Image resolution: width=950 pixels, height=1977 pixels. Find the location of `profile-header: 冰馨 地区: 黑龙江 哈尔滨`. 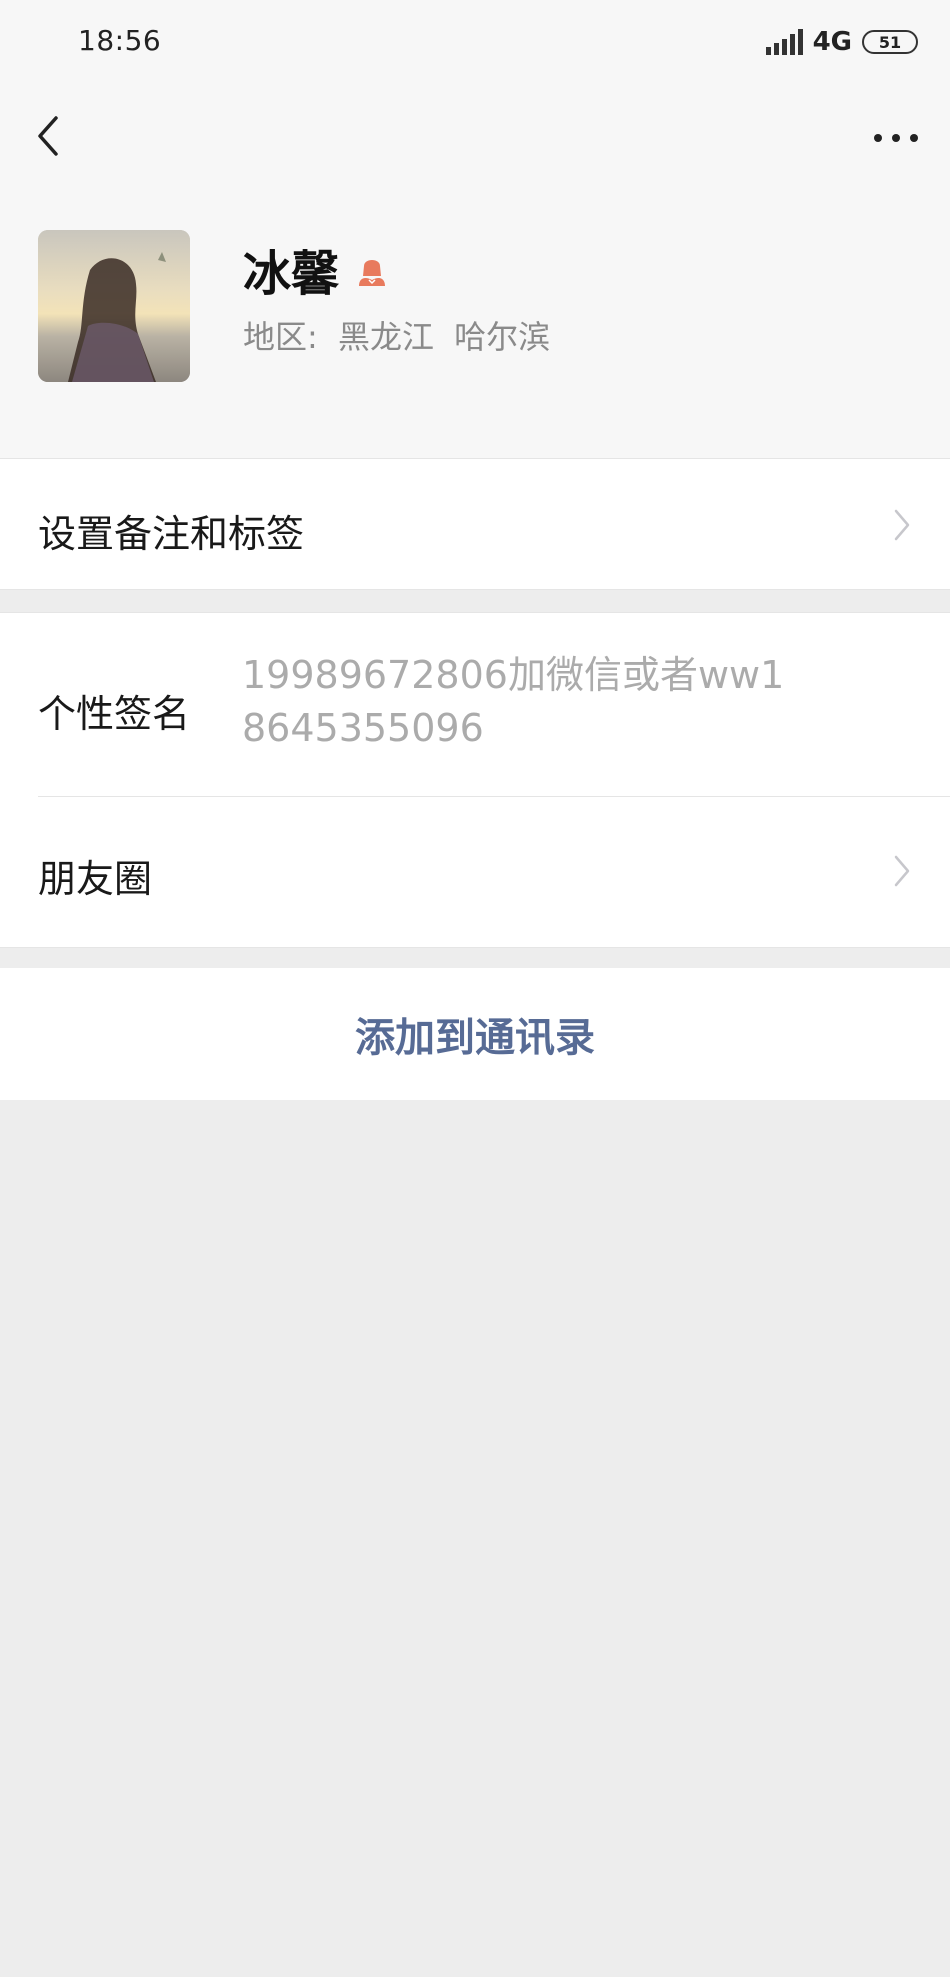

profile-header: 冰馨 地区: 黑龙江 哈尔滨 is located at coordinates (475, 323).